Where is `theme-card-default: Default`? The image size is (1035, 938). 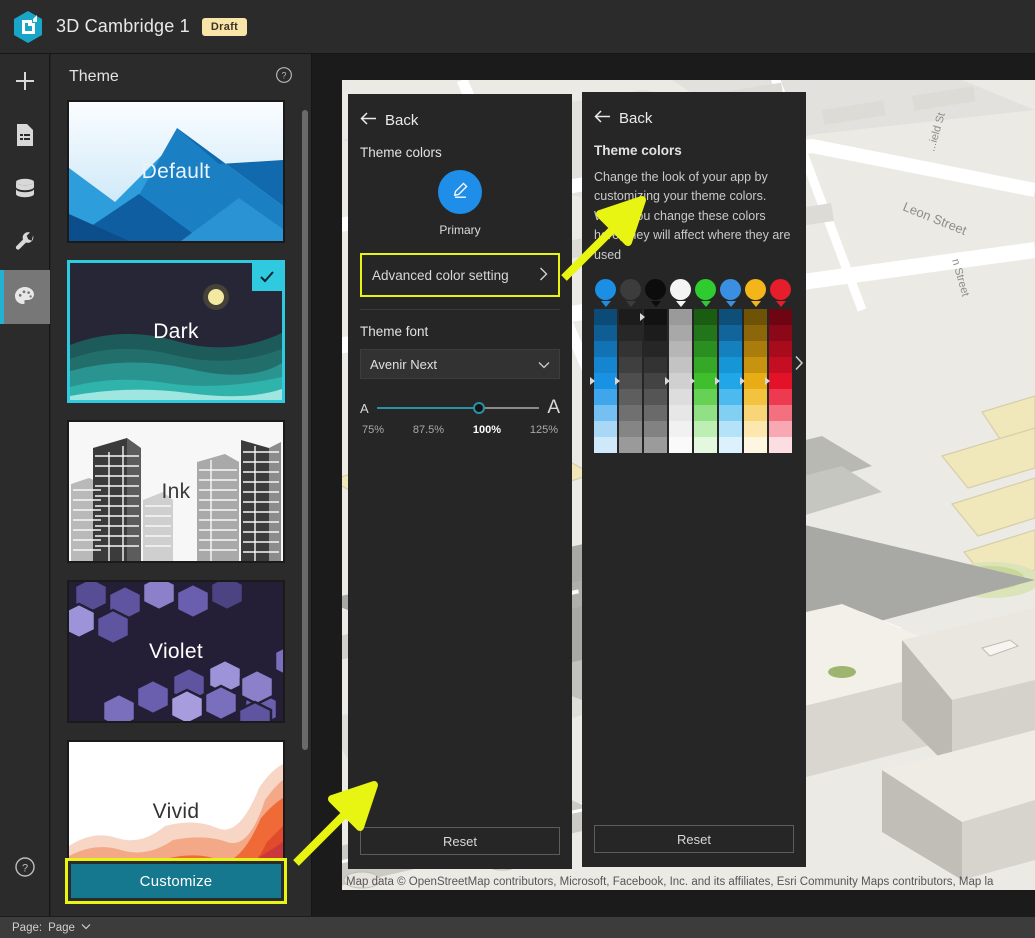 theme-card-default: Default is located at coordinates (176, 171).